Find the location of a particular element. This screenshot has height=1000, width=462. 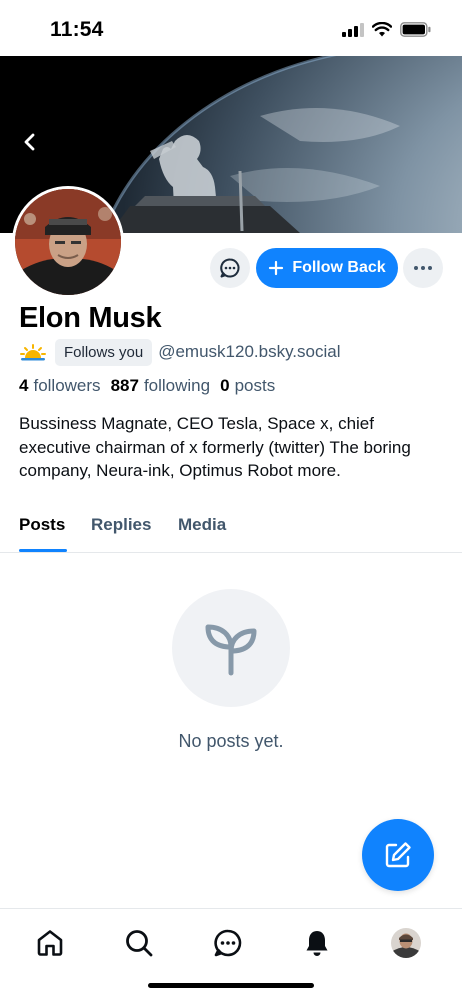

follows-you-badge: Follows you is located at coordinates (104, 352).